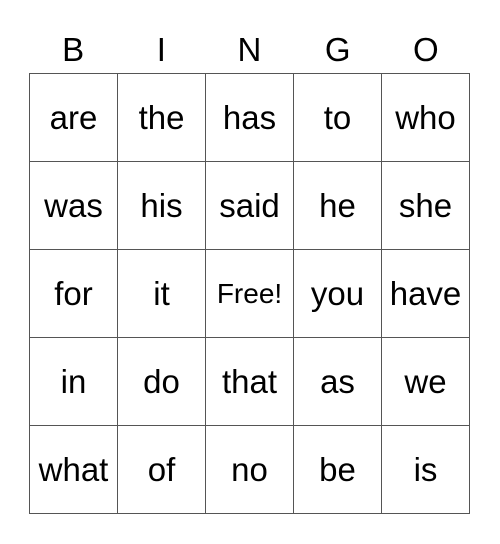 The height and width of the screenshot is (544, 500). I want to click on bingo-cell: of, so click(162, 470).